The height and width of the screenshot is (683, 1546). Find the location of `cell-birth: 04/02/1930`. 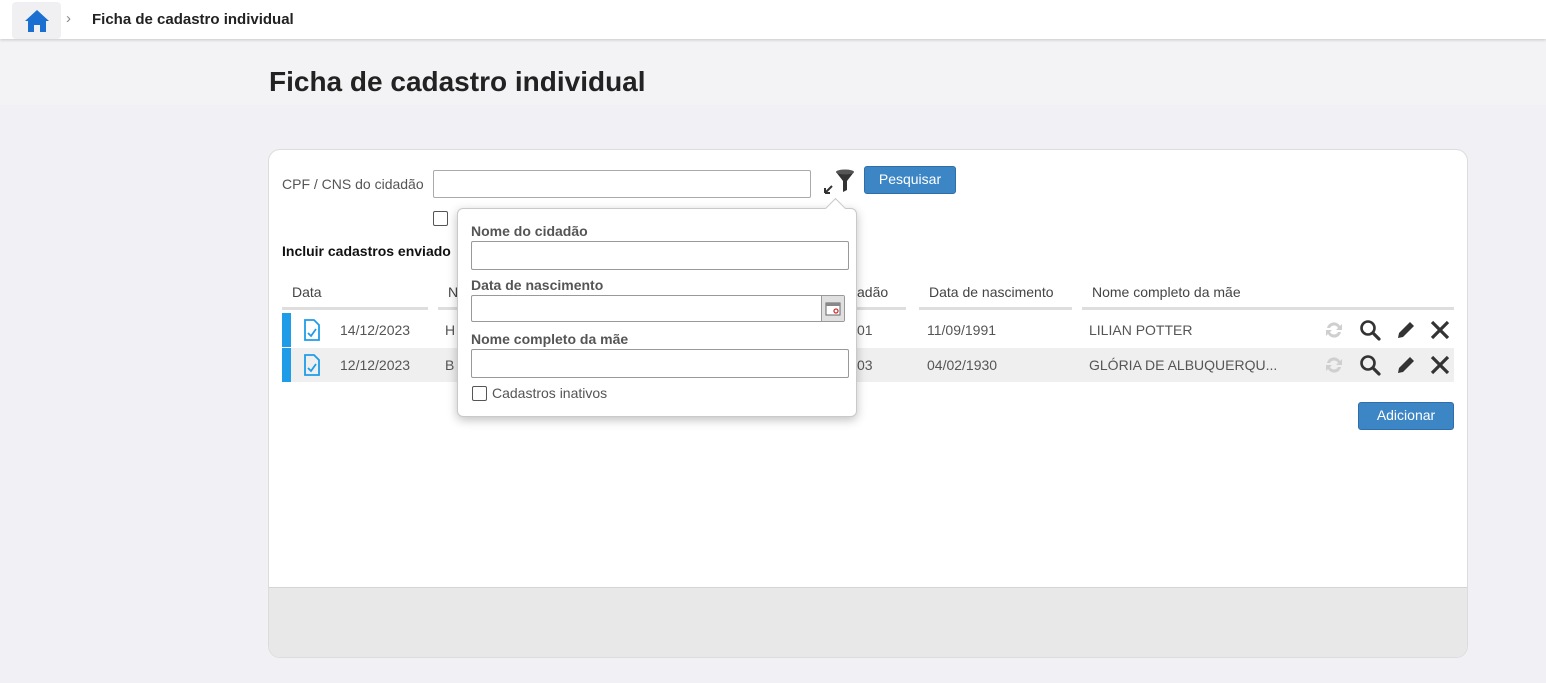

cell-birth: 04/02/1930 is located at coordinates (962, 365).